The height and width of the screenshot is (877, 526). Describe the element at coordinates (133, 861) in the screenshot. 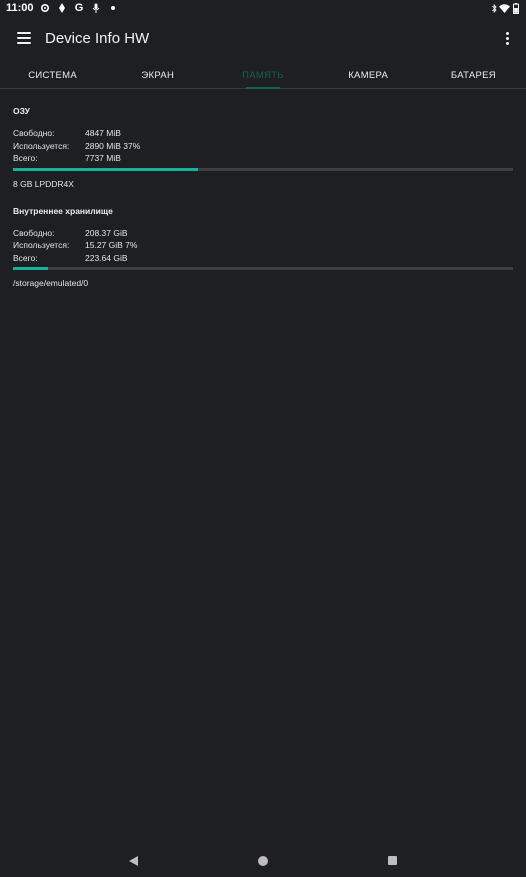

I see `back-icon` at that location.